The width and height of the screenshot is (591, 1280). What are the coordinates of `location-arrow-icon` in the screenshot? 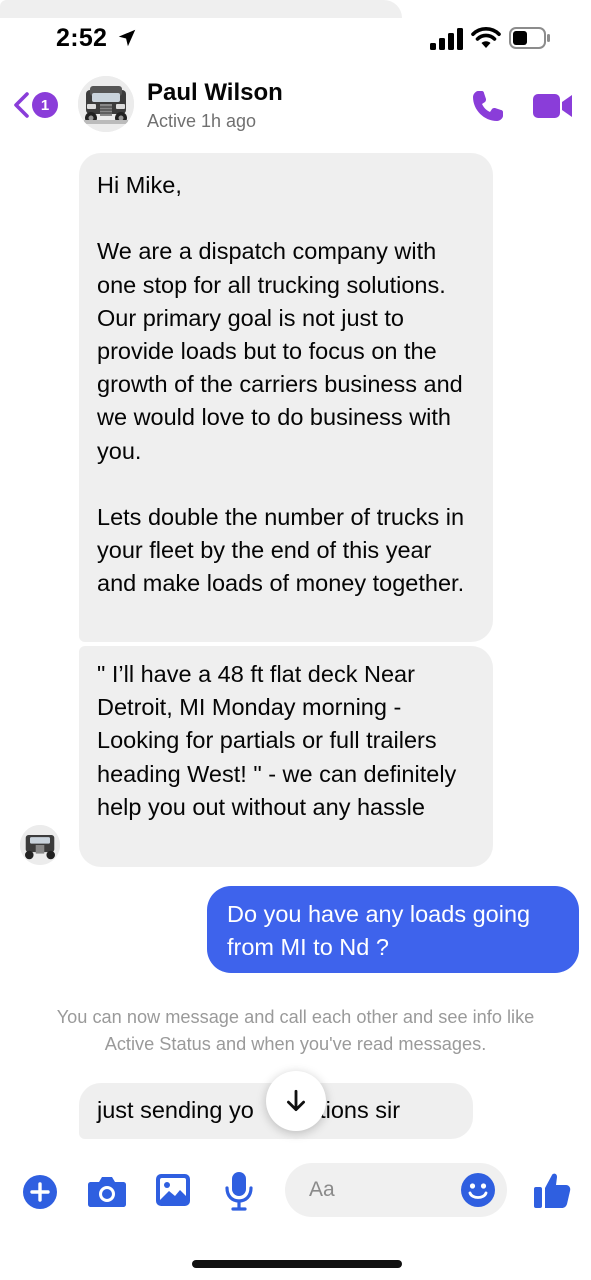 It's located at (127, 38).